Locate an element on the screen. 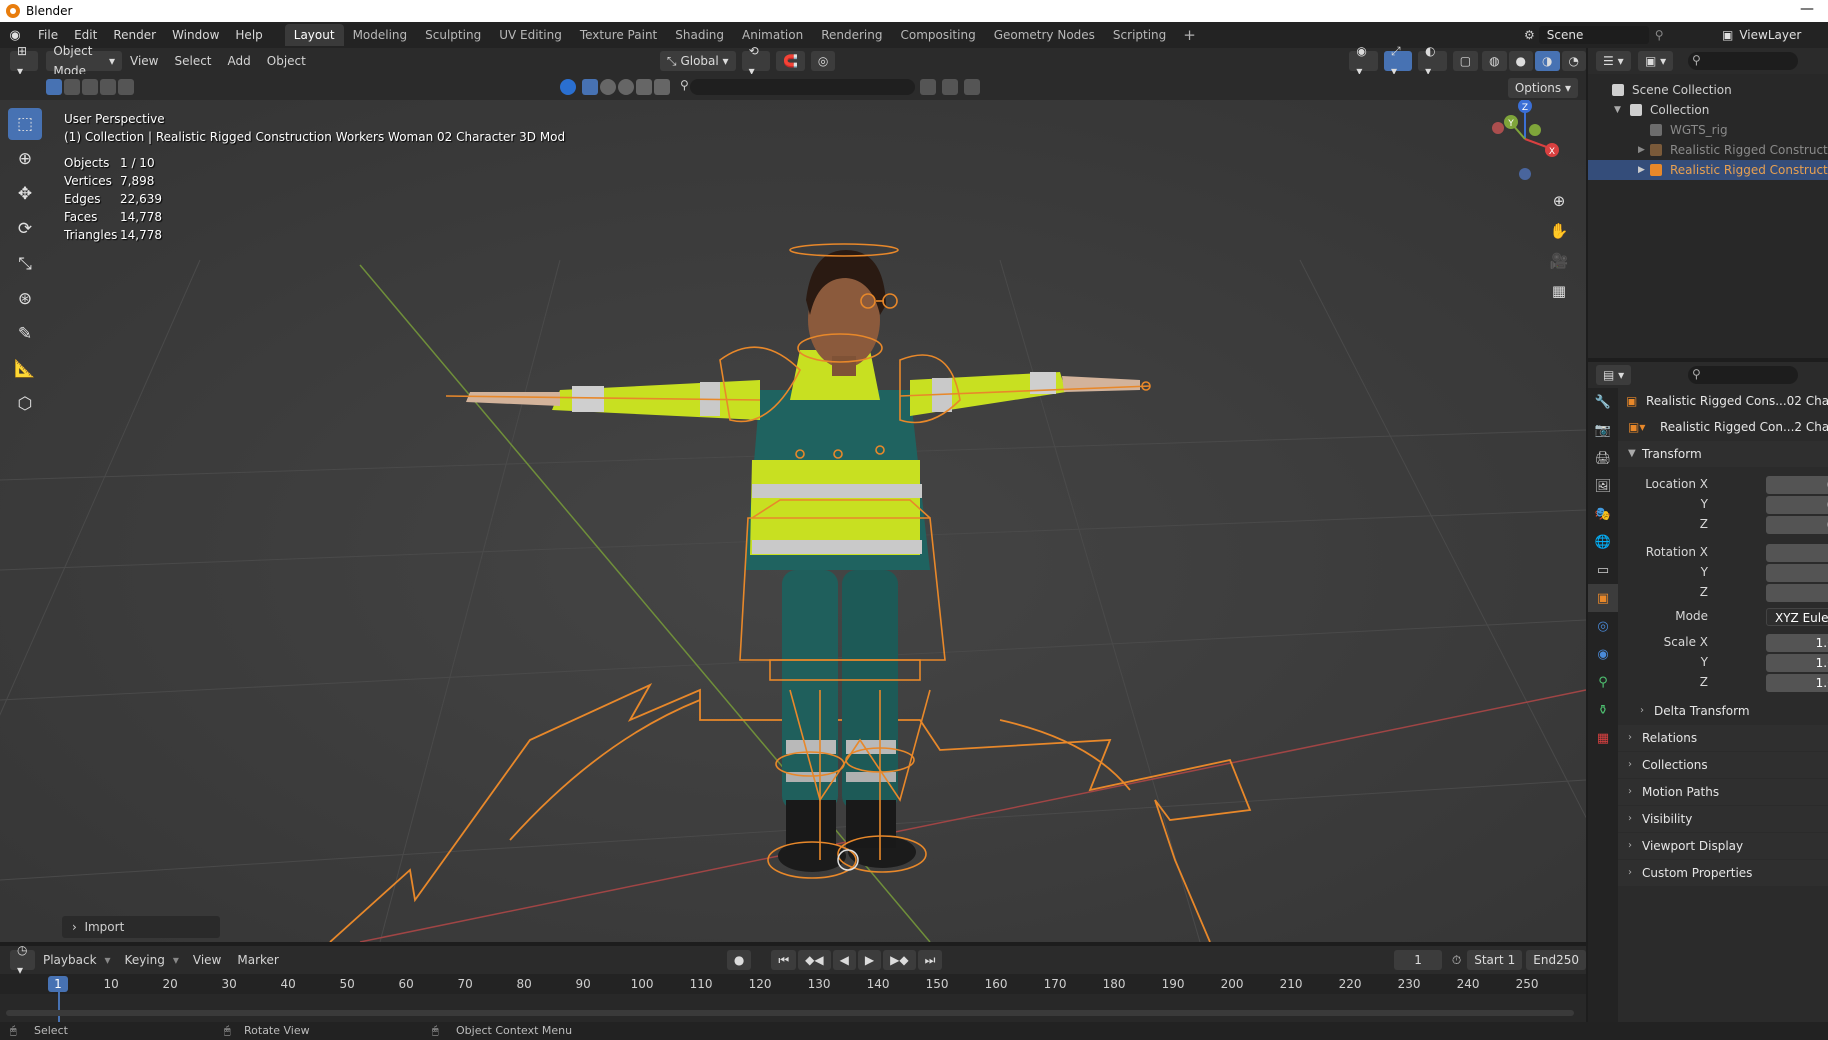 The width and height of the screenshot is (1828, 1040). tool-tab-icon: 🔧 is located at coordinates (1603, 402).